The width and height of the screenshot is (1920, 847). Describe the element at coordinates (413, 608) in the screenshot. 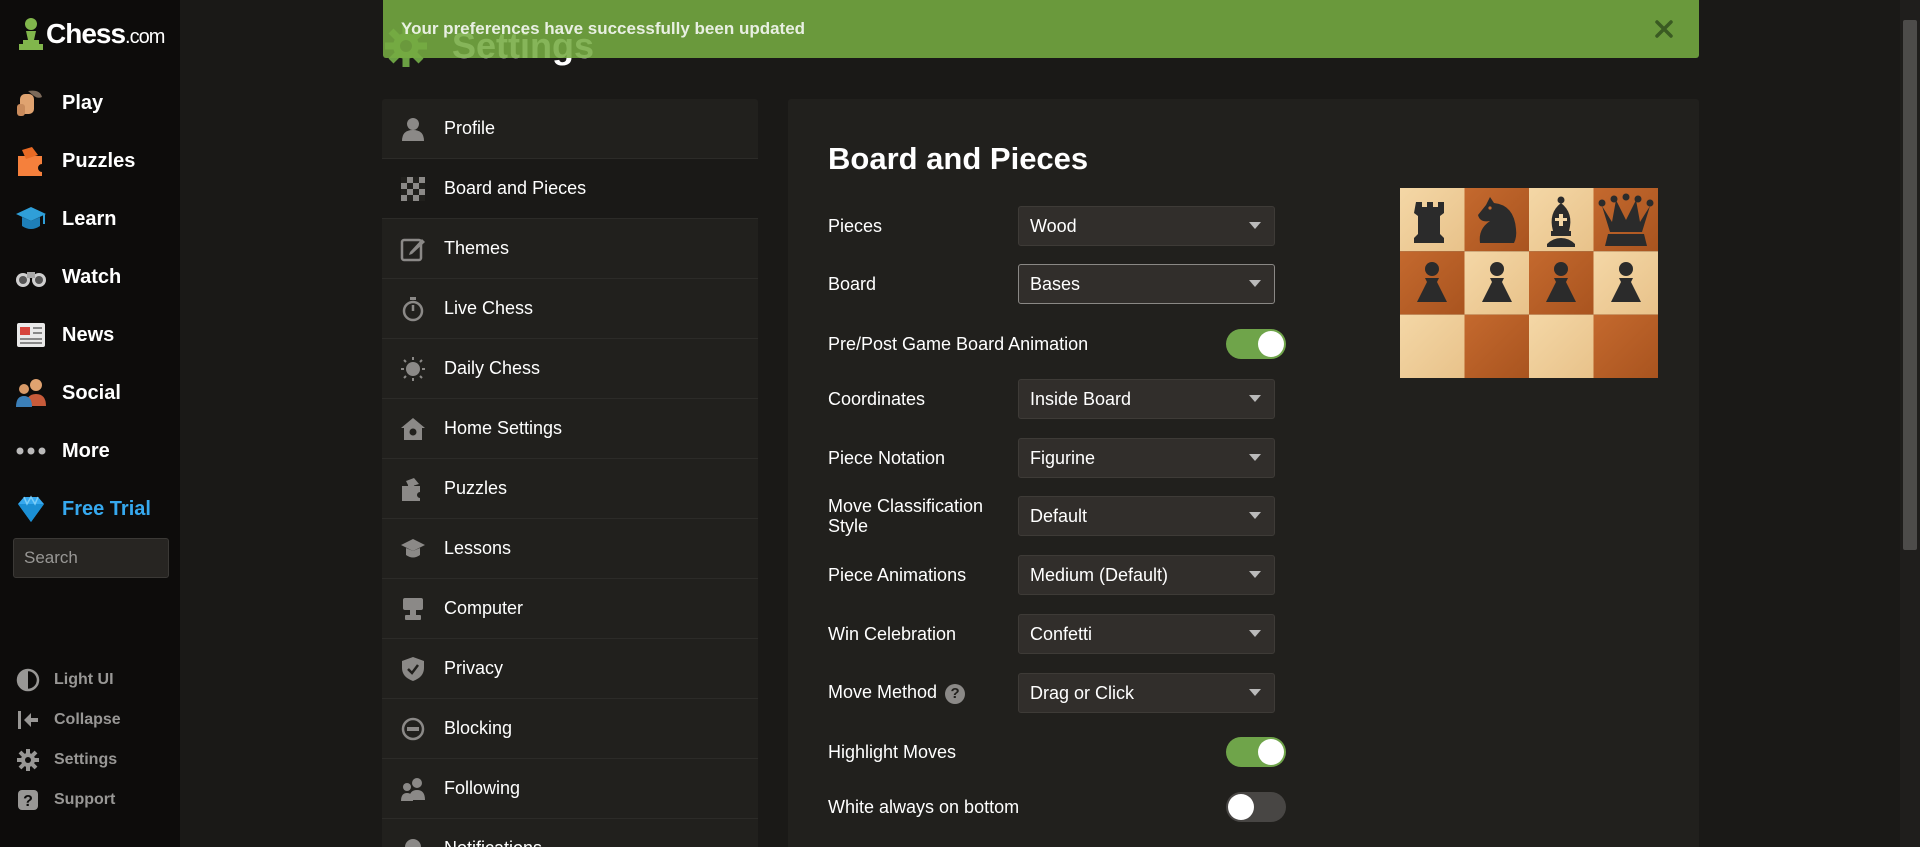

I see `computer-icon` at that location.